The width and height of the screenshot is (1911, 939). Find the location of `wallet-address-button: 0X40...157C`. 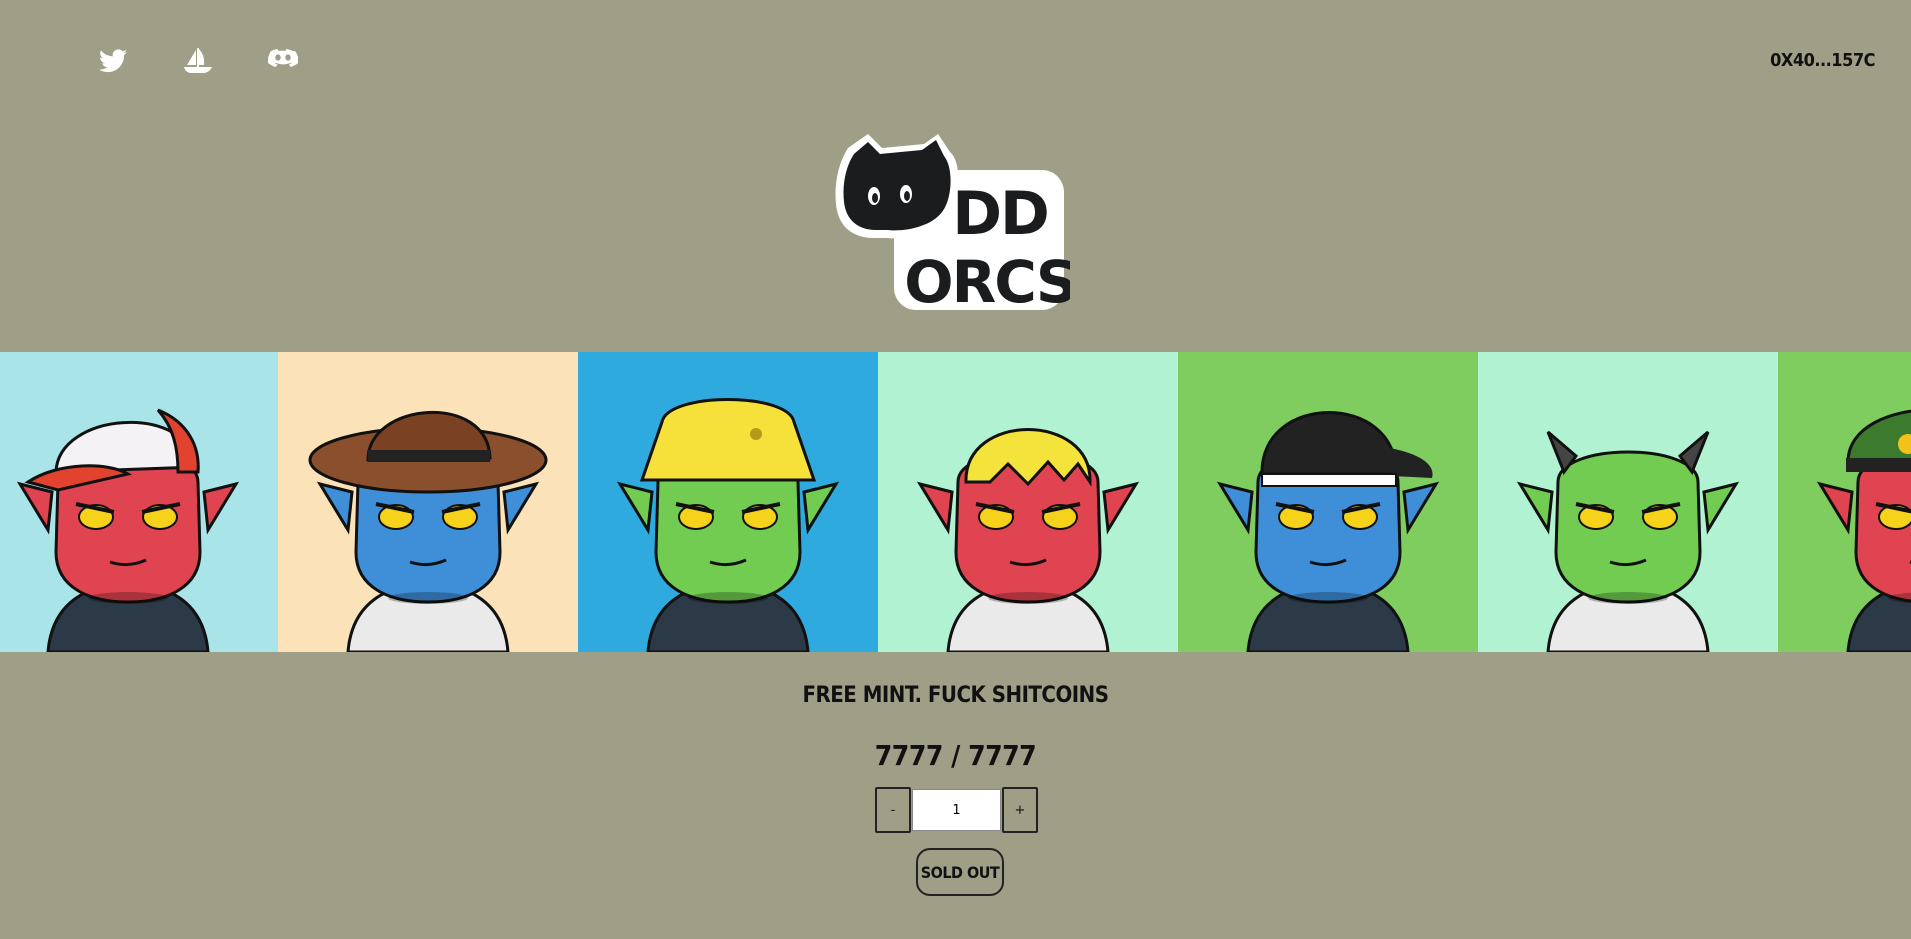

wallet-address-button: 0X40...157C is located at coordinates (1822, 60).